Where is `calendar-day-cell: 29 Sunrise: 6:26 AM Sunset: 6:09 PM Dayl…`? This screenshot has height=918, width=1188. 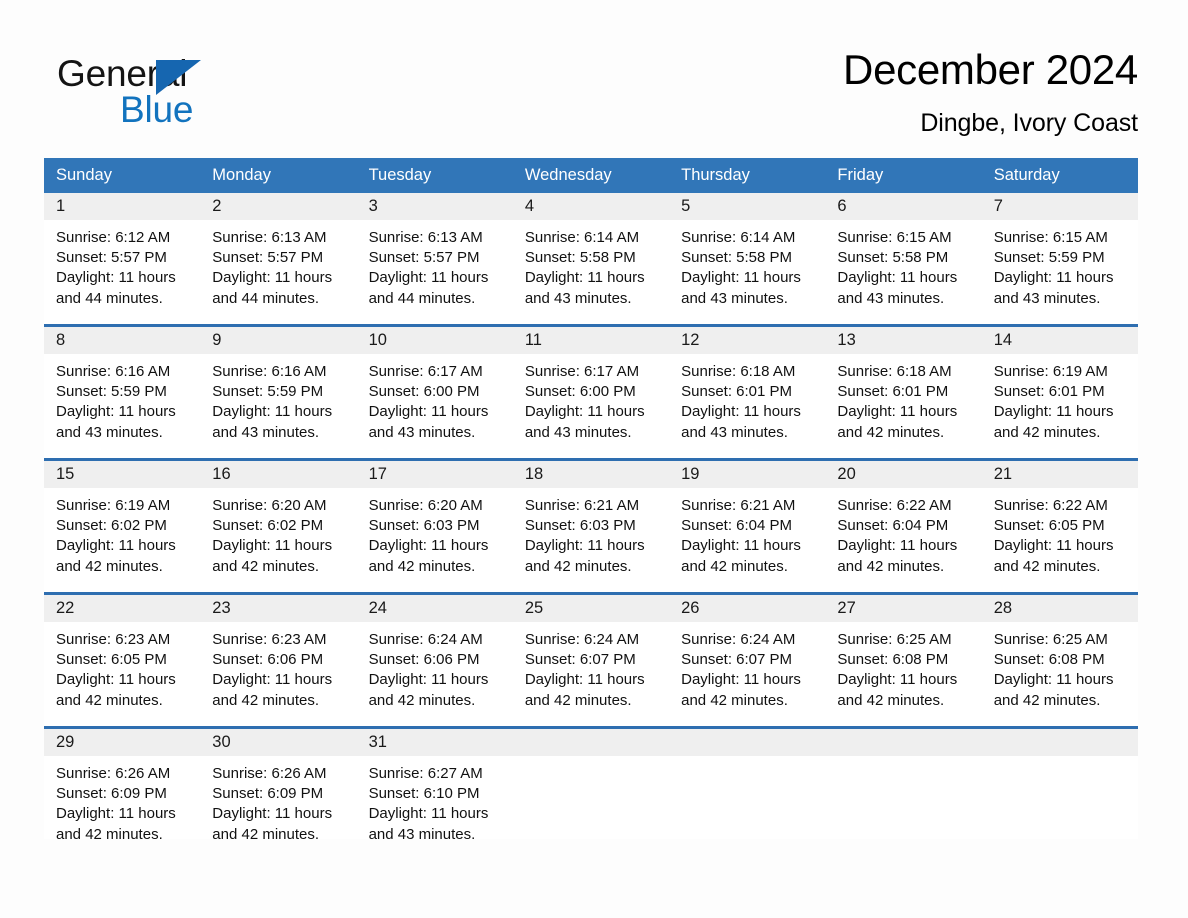
calendar-day-cell: 29 Sunrise: 6:26 AM Sunset: 6:09 PM Dayl… is located at coordinates (122, 784).